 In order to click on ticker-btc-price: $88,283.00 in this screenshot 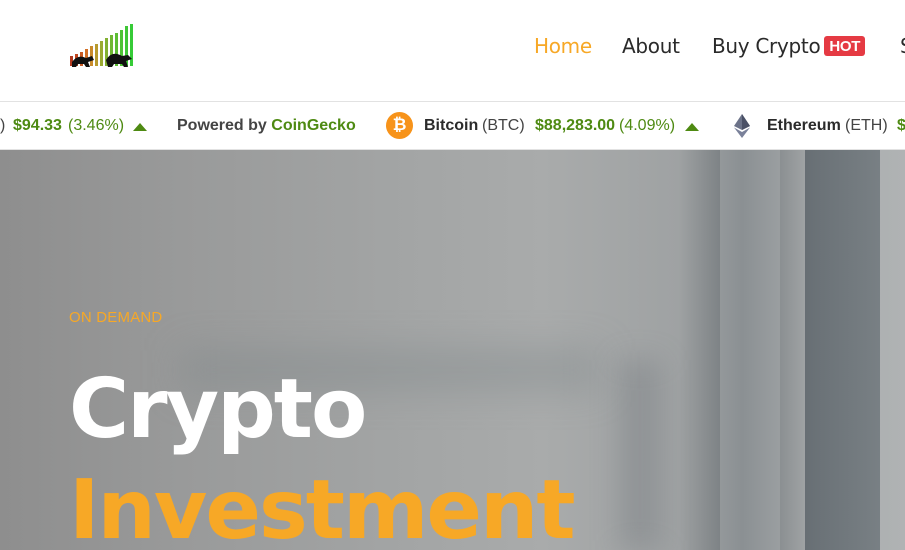, I will do `click(575, 125)`.